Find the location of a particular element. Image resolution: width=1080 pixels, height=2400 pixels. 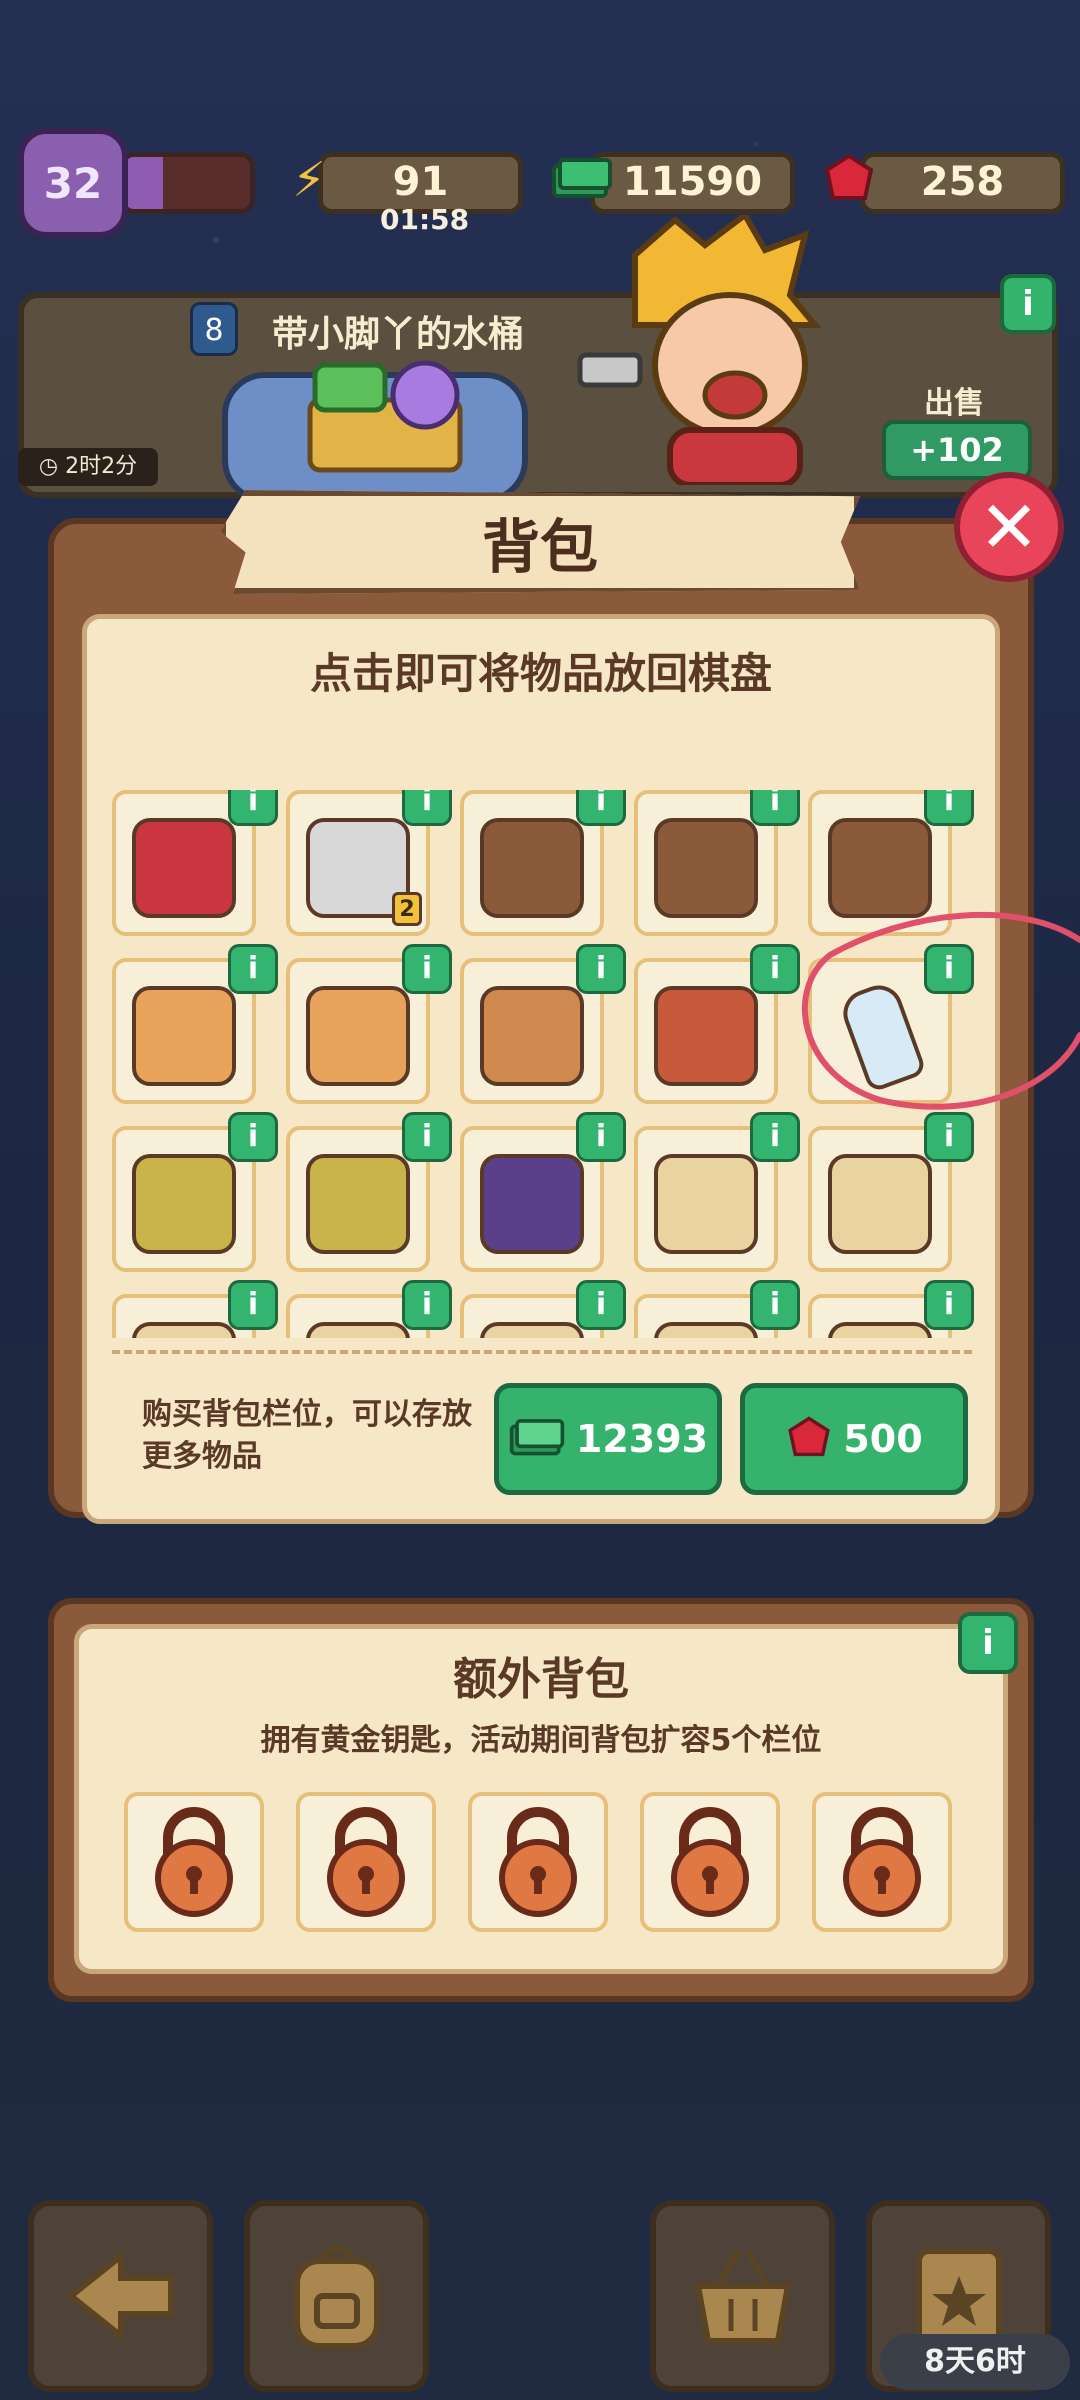

energy-timer: 01:58 is located at coordinates (425, 219).